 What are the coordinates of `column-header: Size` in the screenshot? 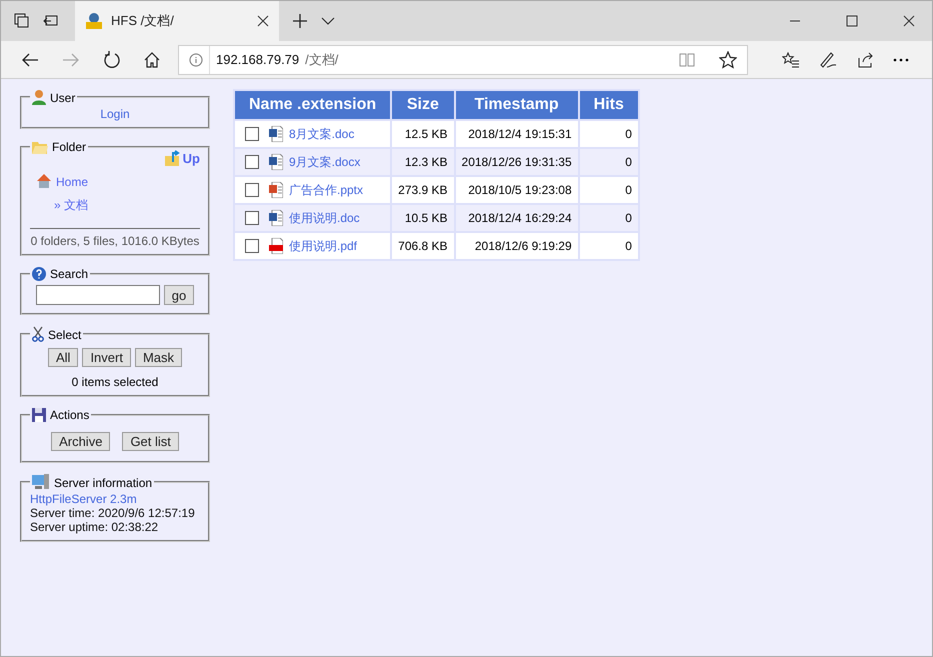 It's located at (423, 105).